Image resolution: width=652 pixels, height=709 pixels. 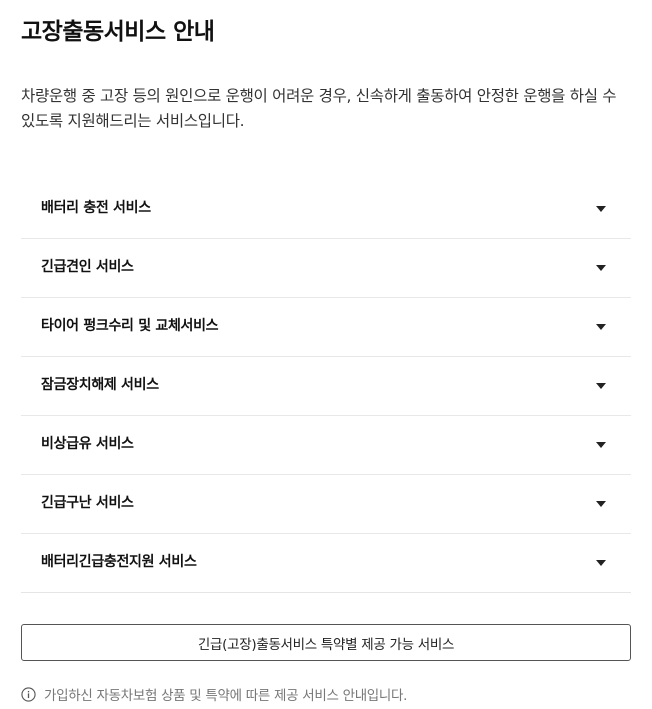 I want to click on info-icon, so click(x=28, y=694).